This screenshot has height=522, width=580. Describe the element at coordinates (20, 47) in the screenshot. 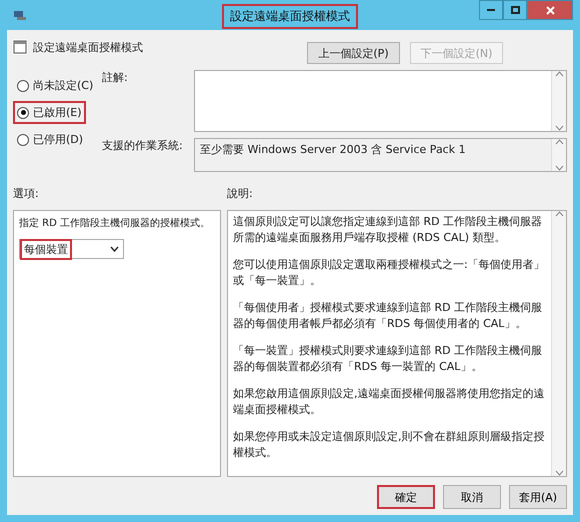

I see `policy-icon` at that location.